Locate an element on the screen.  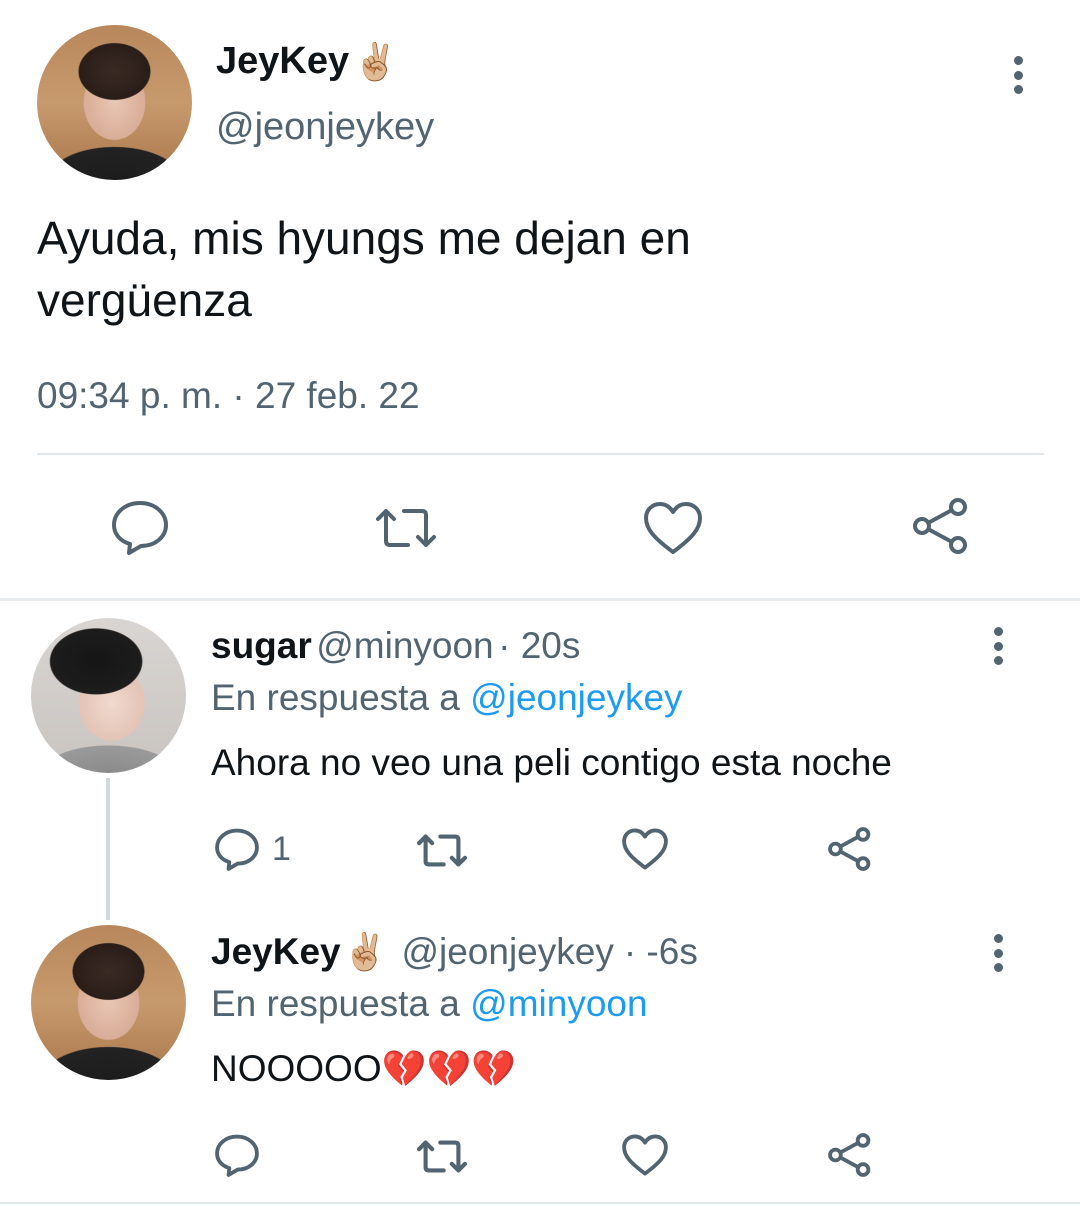
share-icon is located at coordinates (941, 526).